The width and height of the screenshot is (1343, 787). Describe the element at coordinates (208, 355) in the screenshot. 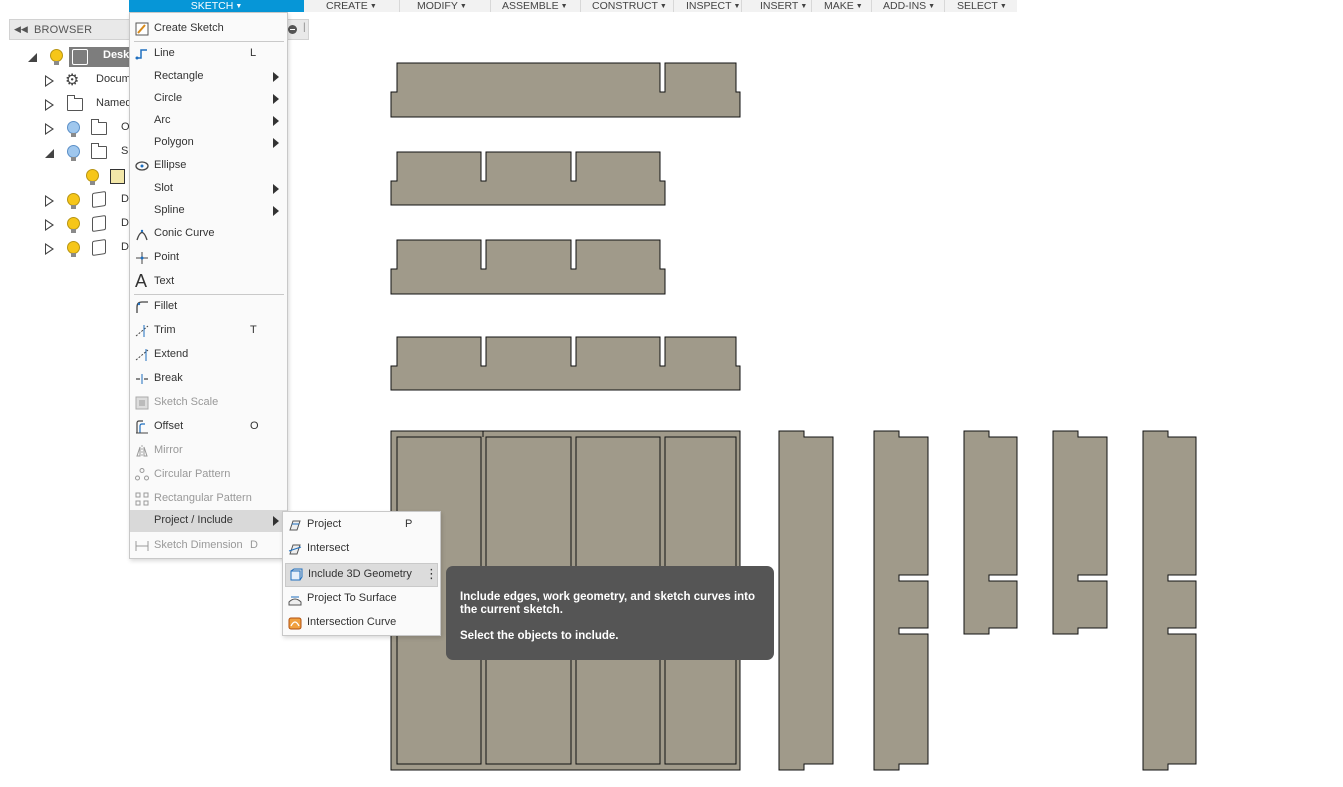

I see `menu-item-extend: Extend` at that location.